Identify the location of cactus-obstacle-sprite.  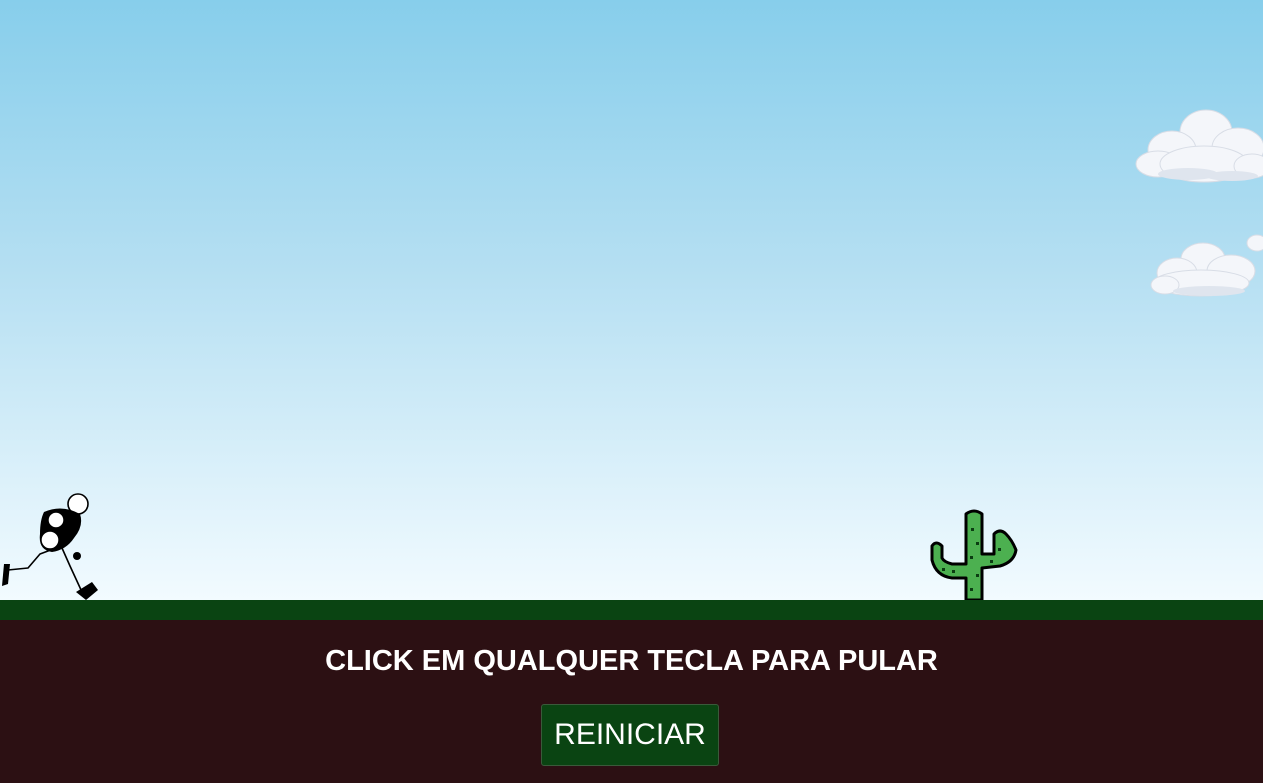
(974, 554).